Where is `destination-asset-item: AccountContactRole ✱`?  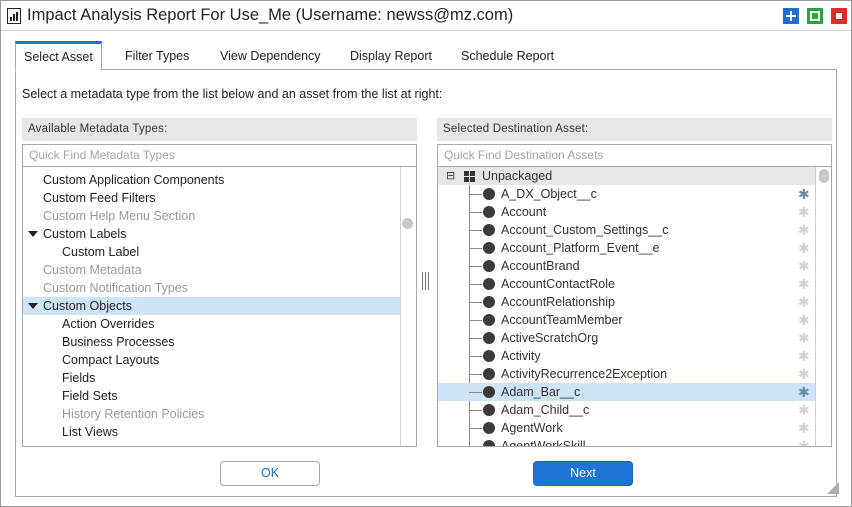
destination-asset-item: AccountContactRole ✱ is located at coordinates (626, 284).